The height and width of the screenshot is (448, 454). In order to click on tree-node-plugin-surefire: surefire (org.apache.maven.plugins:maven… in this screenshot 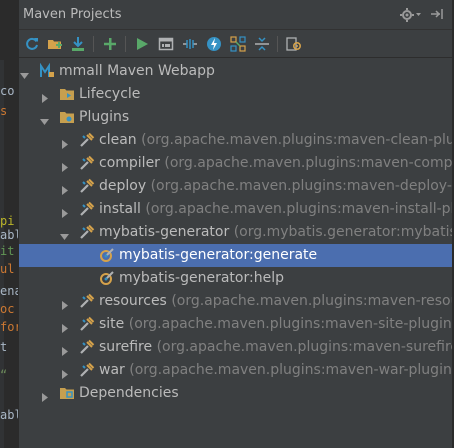, I will do `click(236, 347)`.